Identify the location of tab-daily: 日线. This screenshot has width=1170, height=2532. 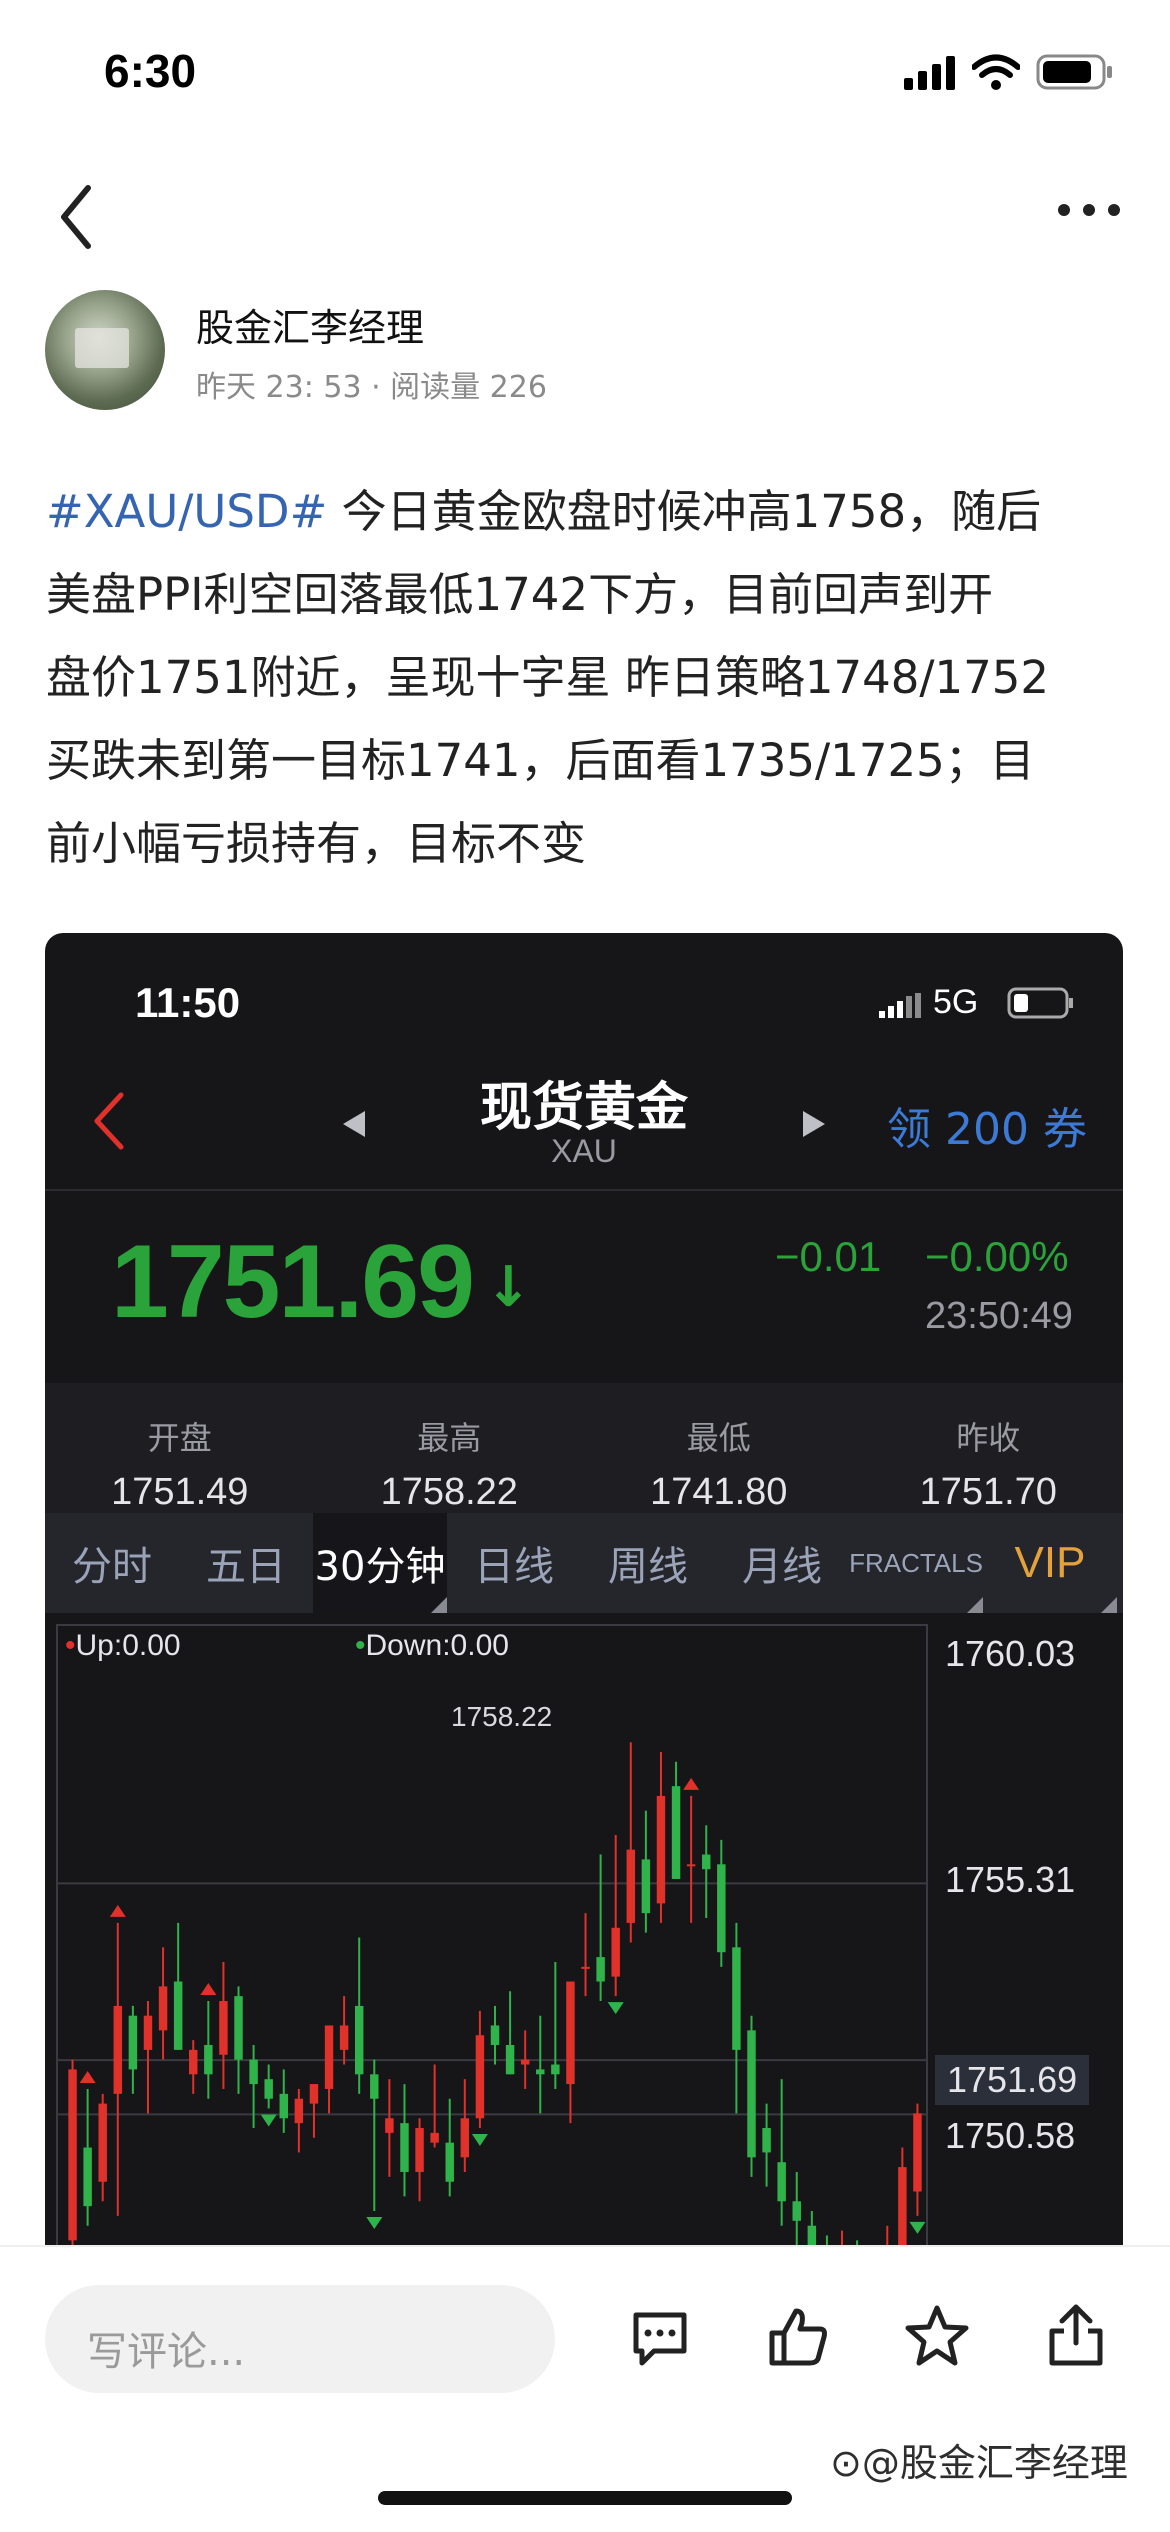
(514, 1563).